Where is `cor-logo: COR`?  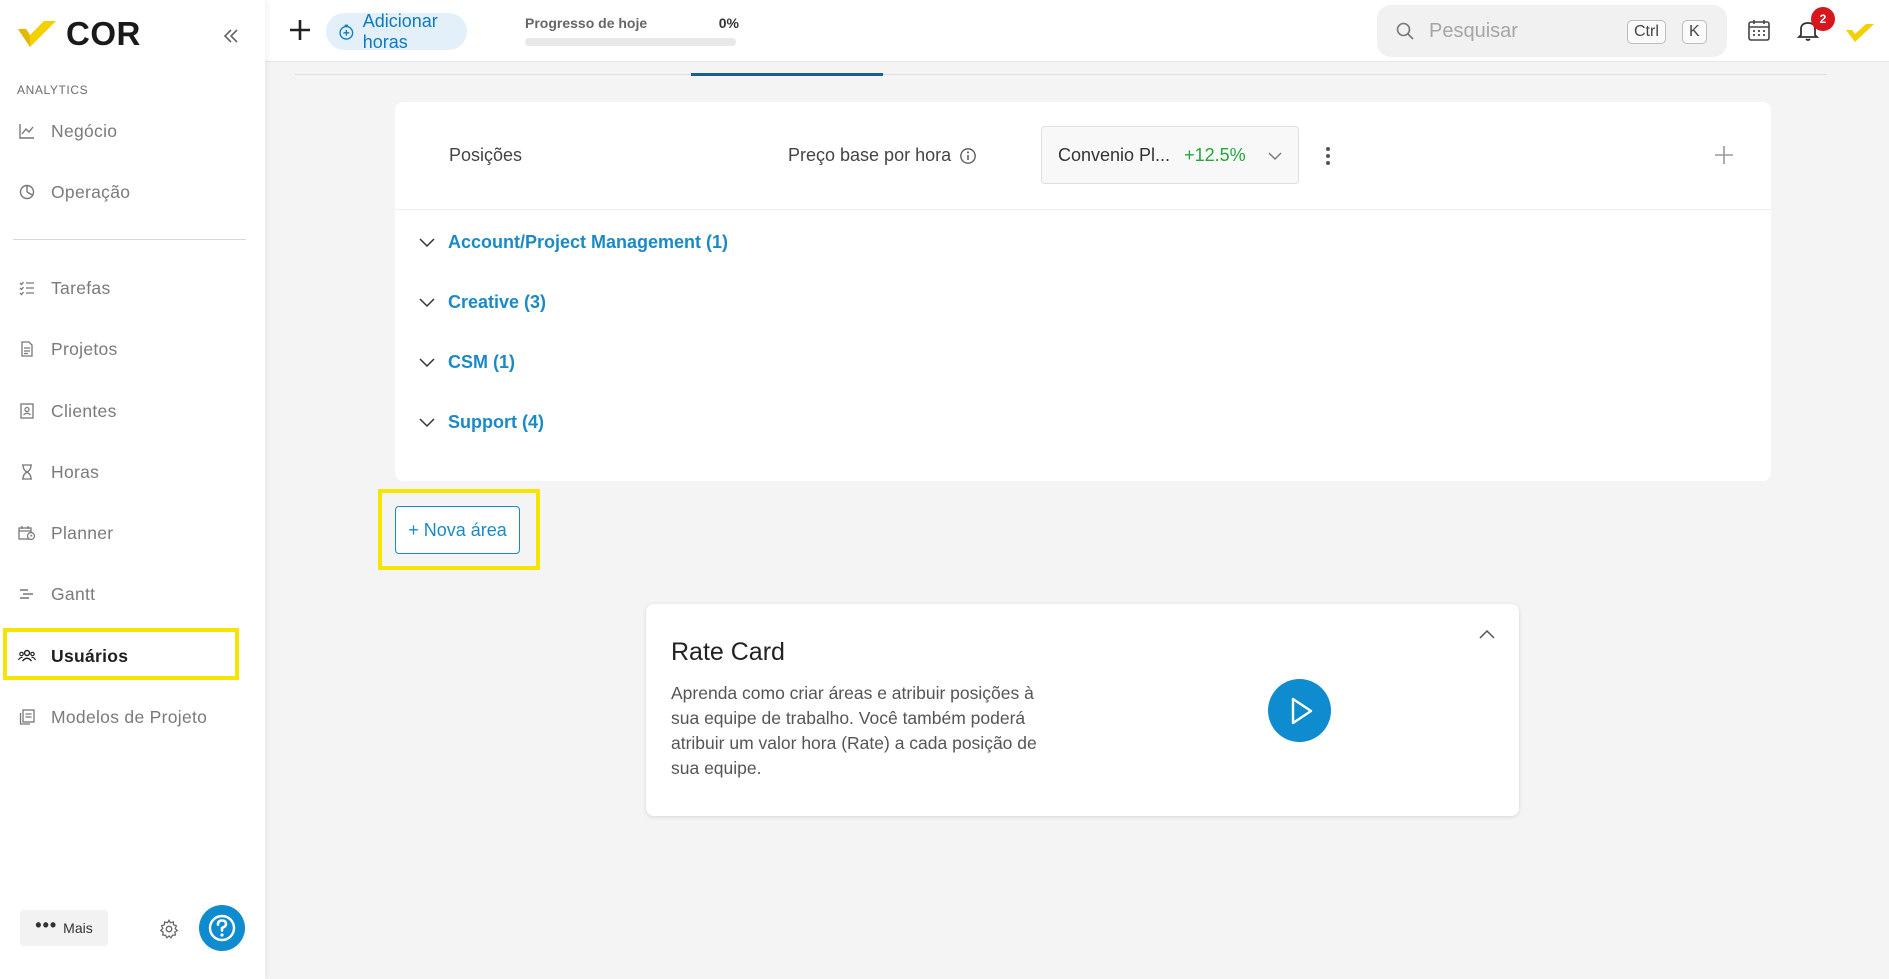
cor-logo: COR is located at coordinates (78, 34).